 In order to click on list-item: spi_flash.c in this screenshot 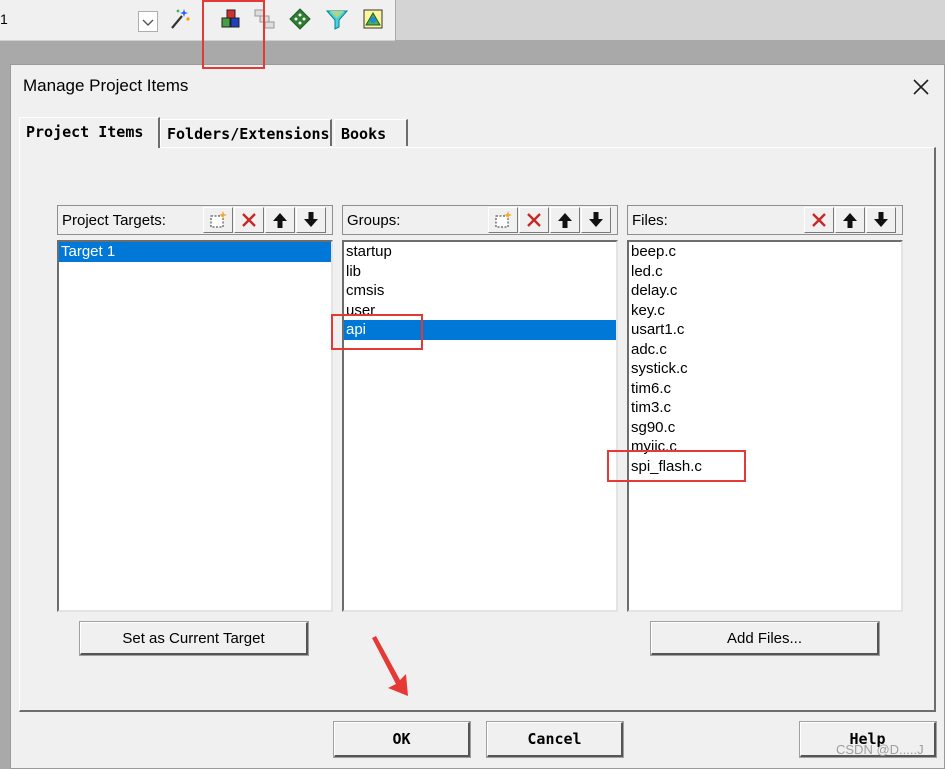, I will do `click(765, 467)`.